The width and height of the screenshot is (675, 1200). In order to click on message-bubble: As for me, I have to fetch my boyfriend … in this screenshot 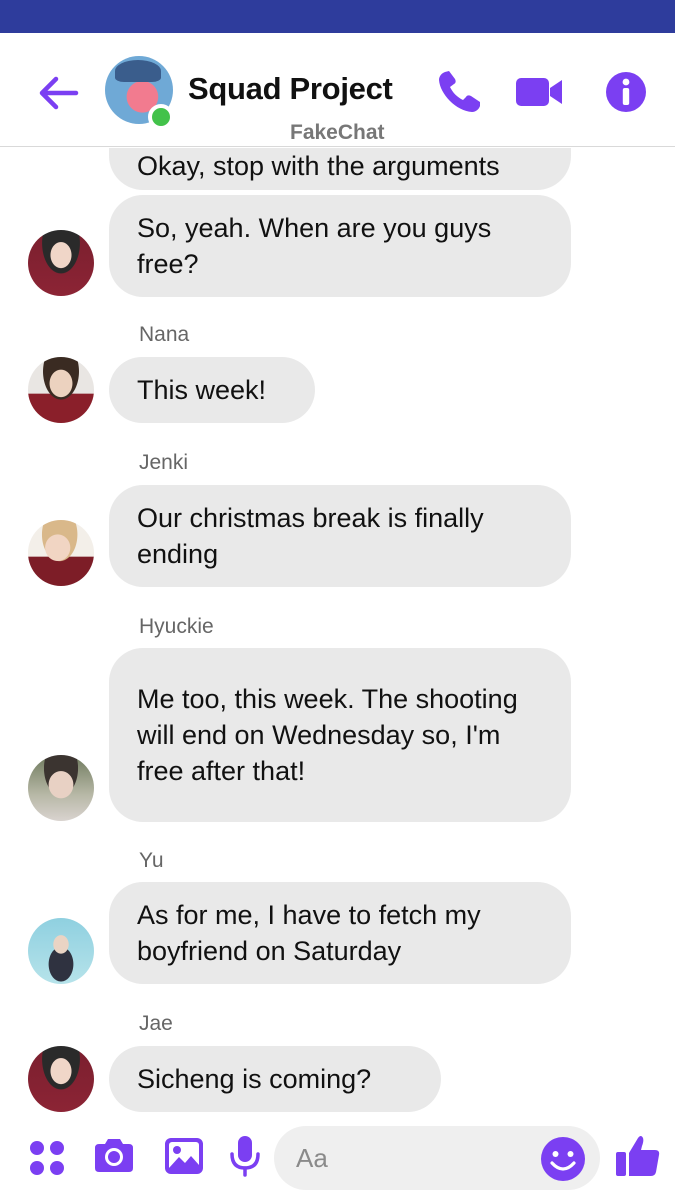, I will do `click(340, 933)`.